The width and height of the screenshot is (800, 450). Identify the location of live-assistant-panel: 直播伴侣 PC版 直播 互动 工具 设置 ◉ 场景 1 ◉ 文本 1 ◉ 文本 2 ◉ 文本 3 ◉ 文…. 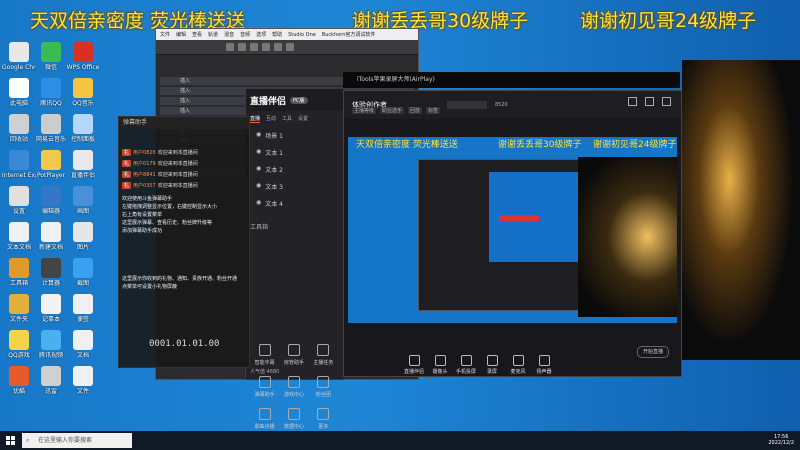
(295, 259).